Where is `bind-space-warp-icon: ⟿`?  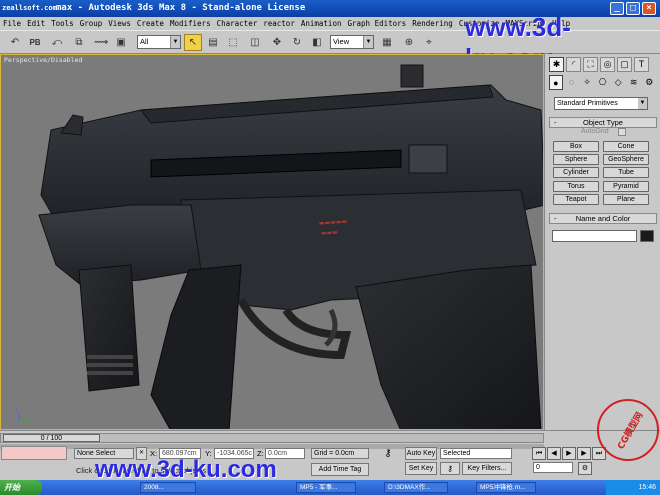 bind-space-warp-icon: ⟿ is located at coordinates (101, 42).